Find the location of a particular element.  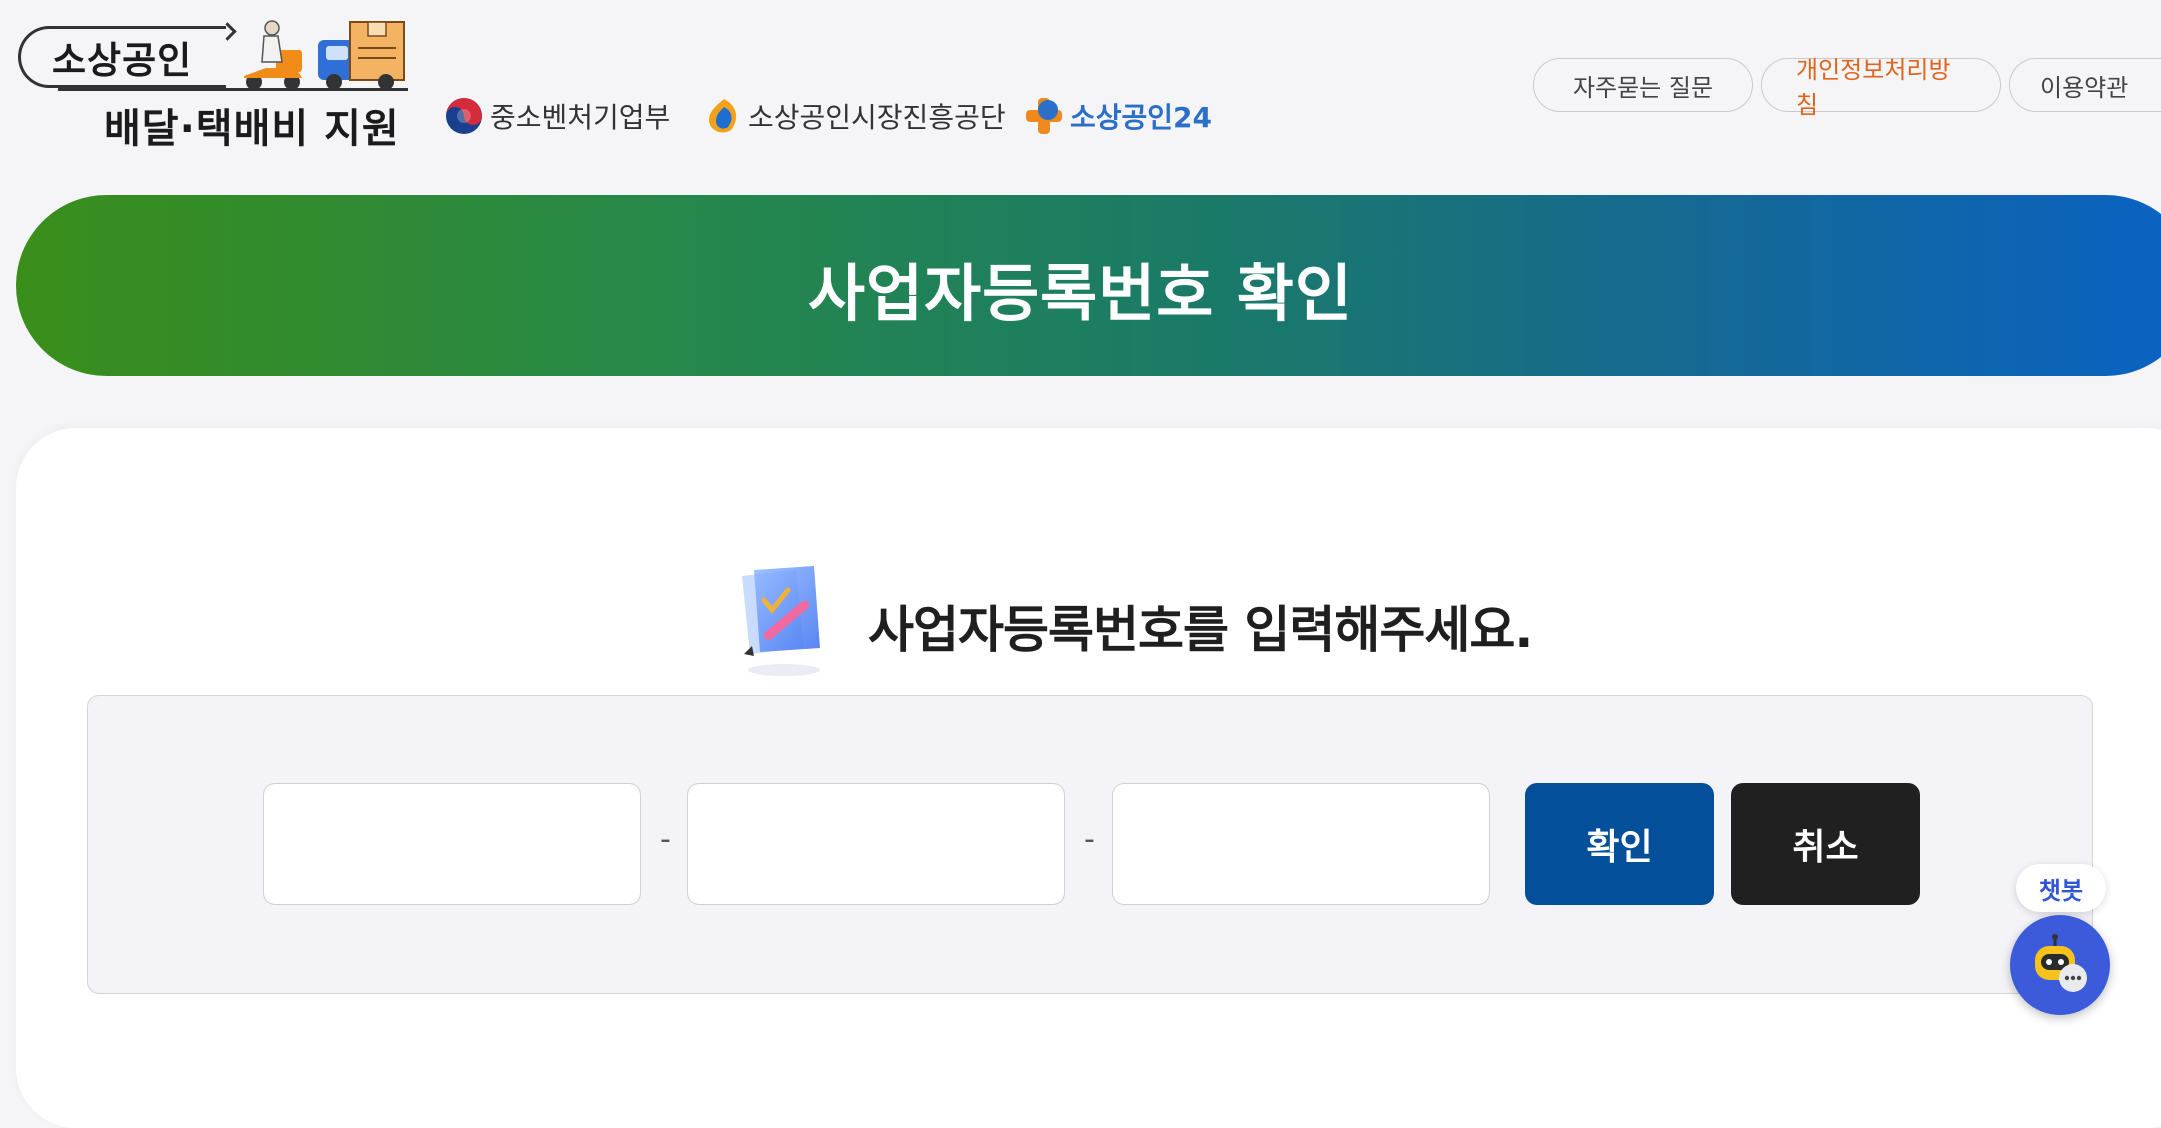

privacy-policy-link: 개인정보처리방침 is located at coordinates (1881, 87).